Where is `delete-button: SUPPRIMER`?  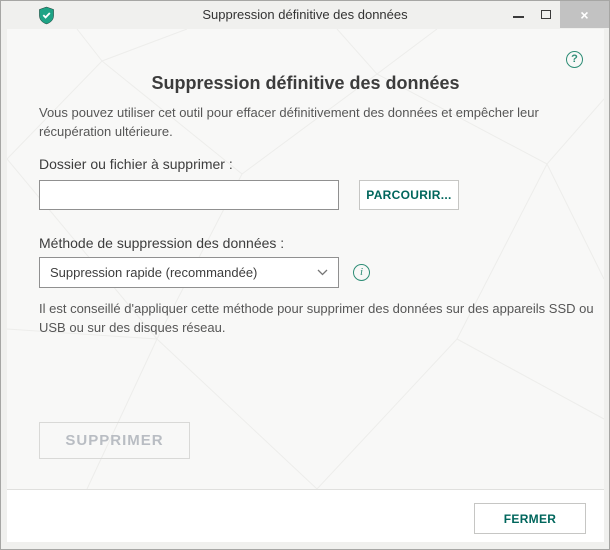
delete-button: SUPPRIMER is located at coordinates (114, 440).